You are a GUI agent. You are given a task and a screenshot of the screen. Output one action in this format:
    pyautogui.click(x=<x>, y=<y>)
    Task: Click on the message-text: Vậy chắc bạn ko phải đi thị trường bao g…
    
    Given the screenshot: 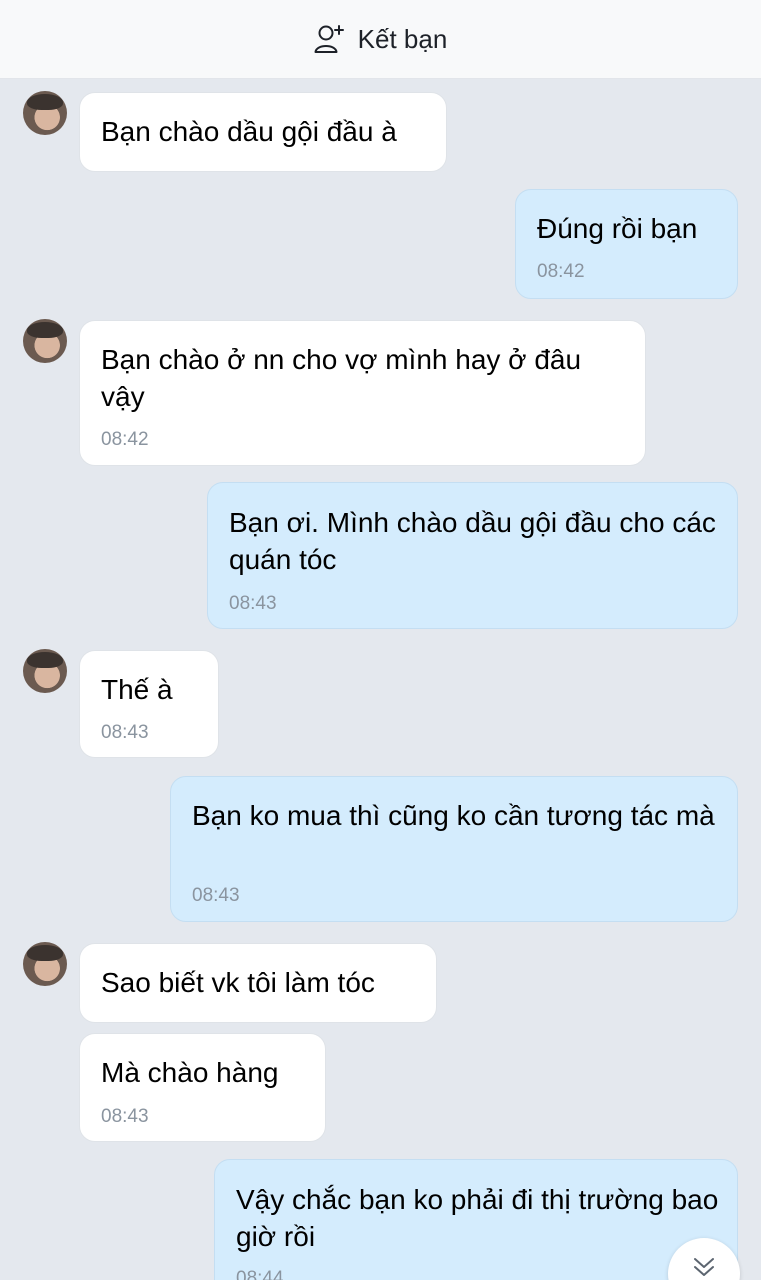 What is the action you would take?
    pyautogui.click(x=477, y=1218)
    